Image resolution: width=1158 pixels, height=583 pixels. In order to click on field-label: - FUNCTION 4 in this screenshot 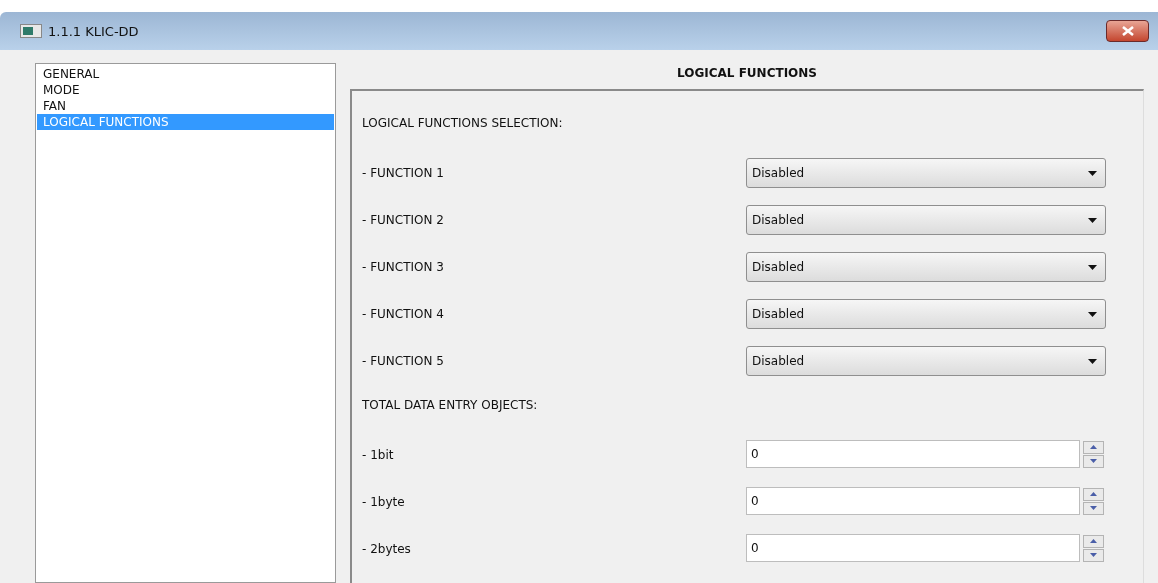, I will do `click(403, 314)`.